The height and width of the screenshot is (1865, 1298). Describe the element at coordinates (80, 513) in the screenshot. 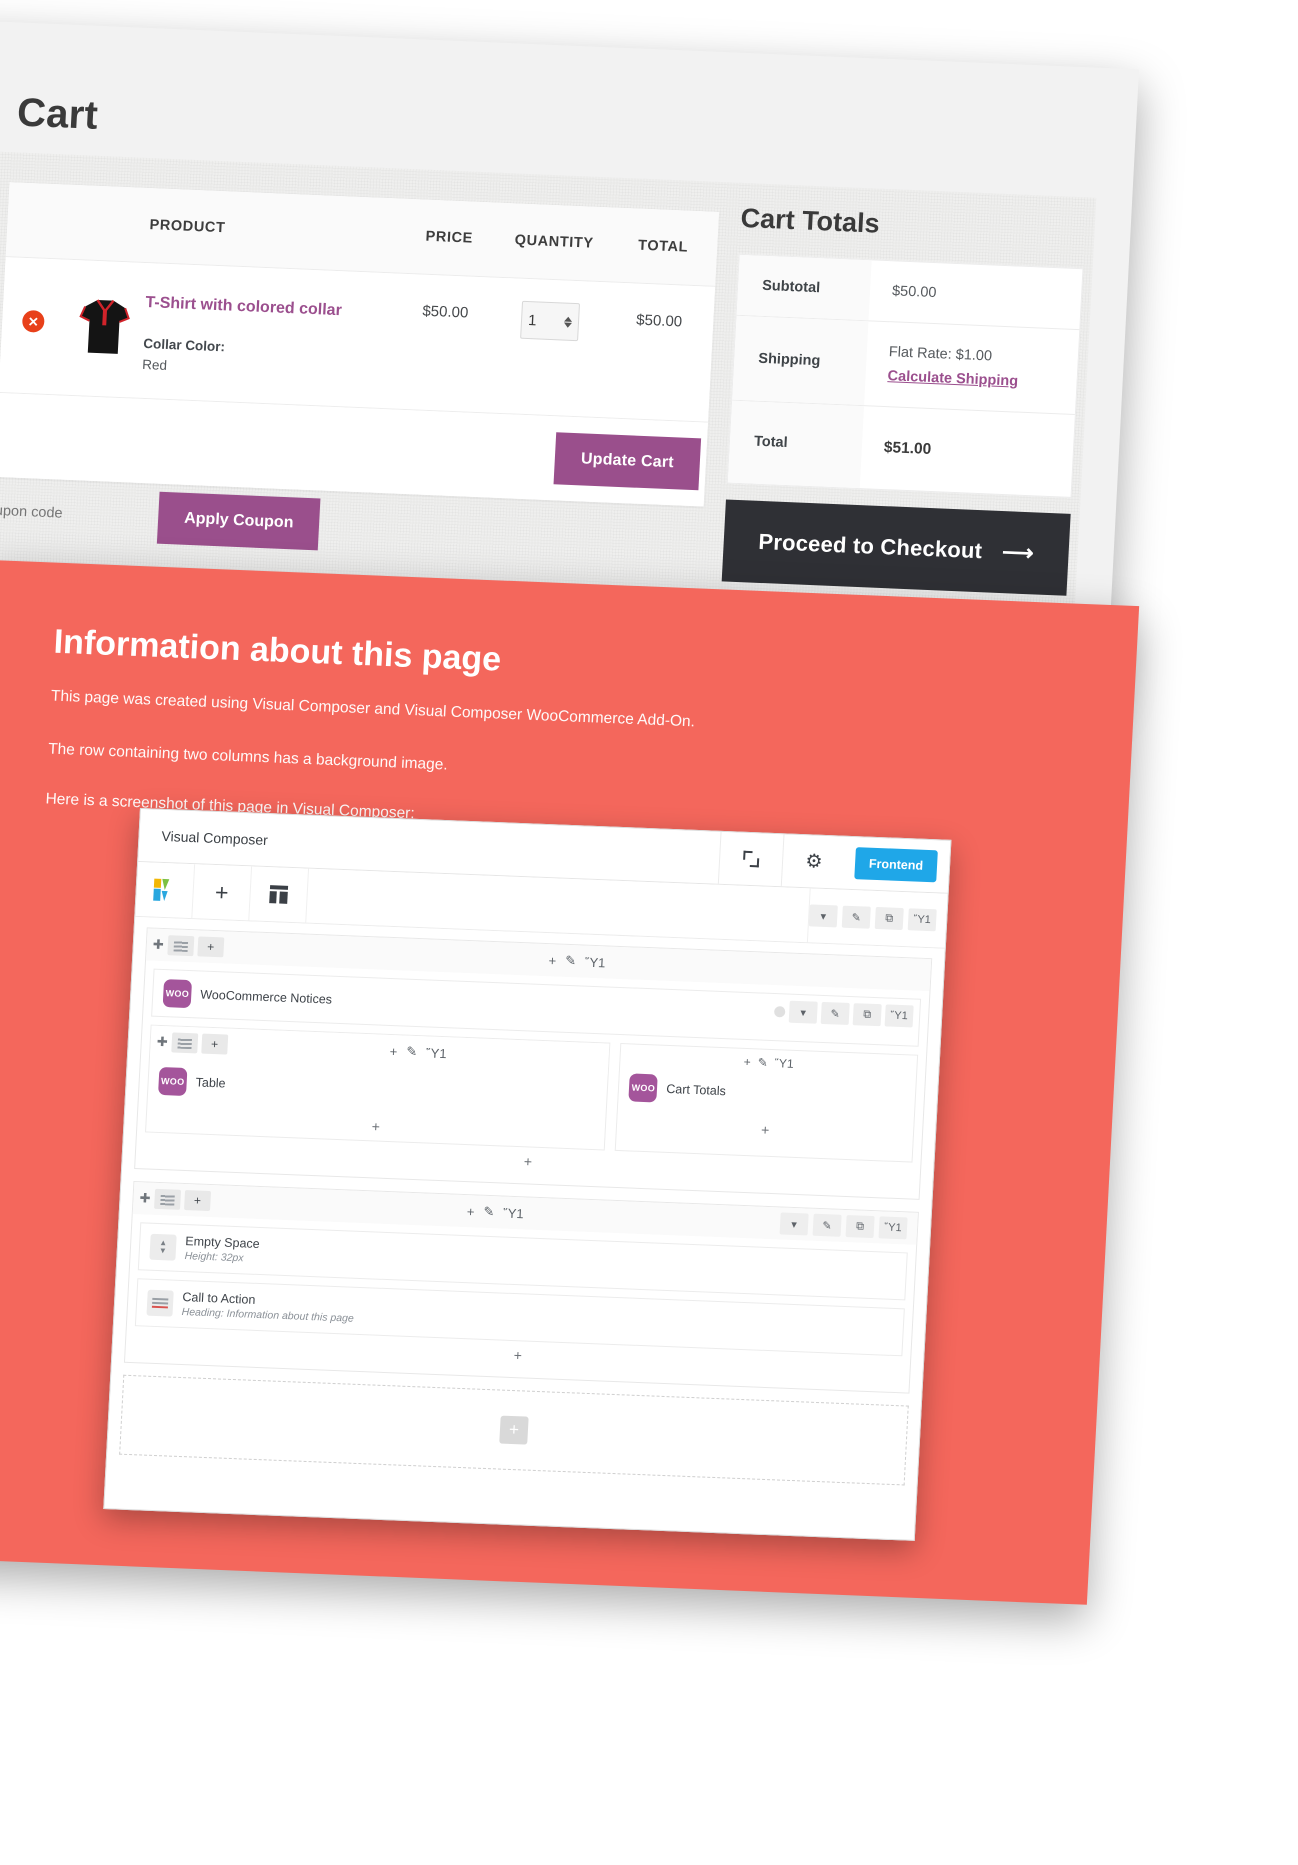

I see `coupon-input` at that location.